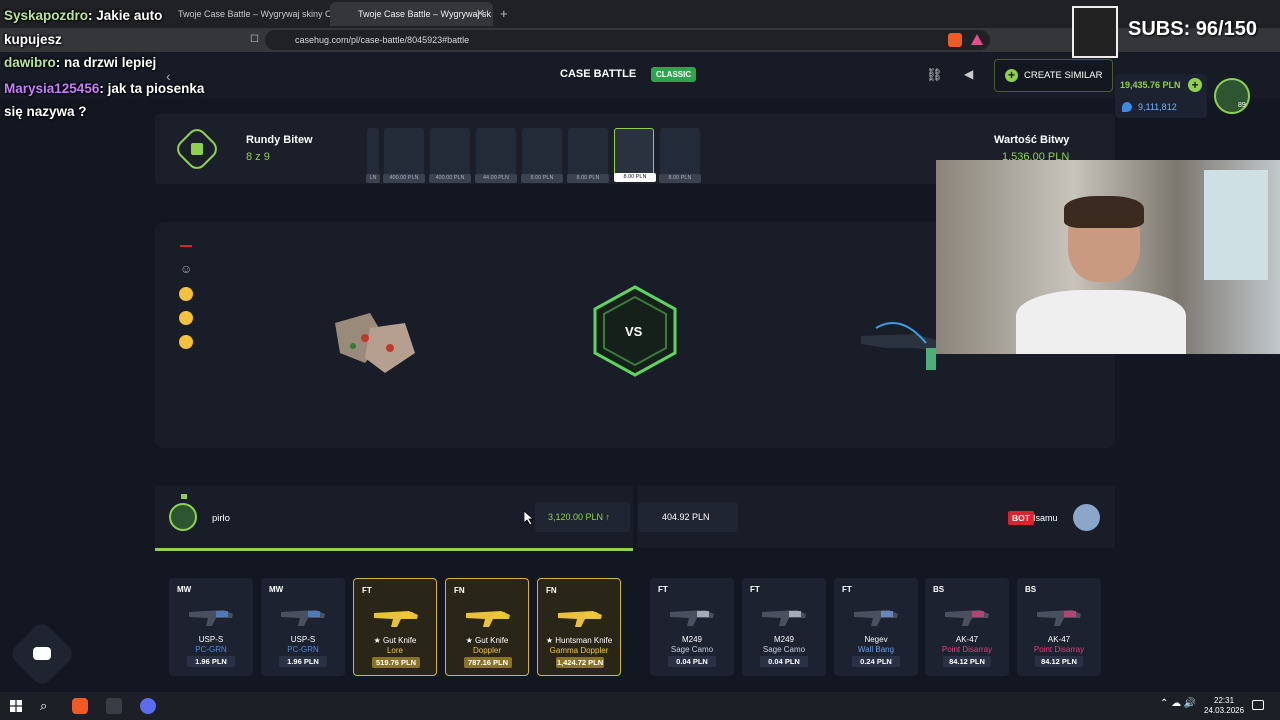  What do you see at coordinates (1178, 703) in the screenshot?
I see `system-tray-icons: ⌃ ☁ 🔊` at bounding box center [1178, 703].